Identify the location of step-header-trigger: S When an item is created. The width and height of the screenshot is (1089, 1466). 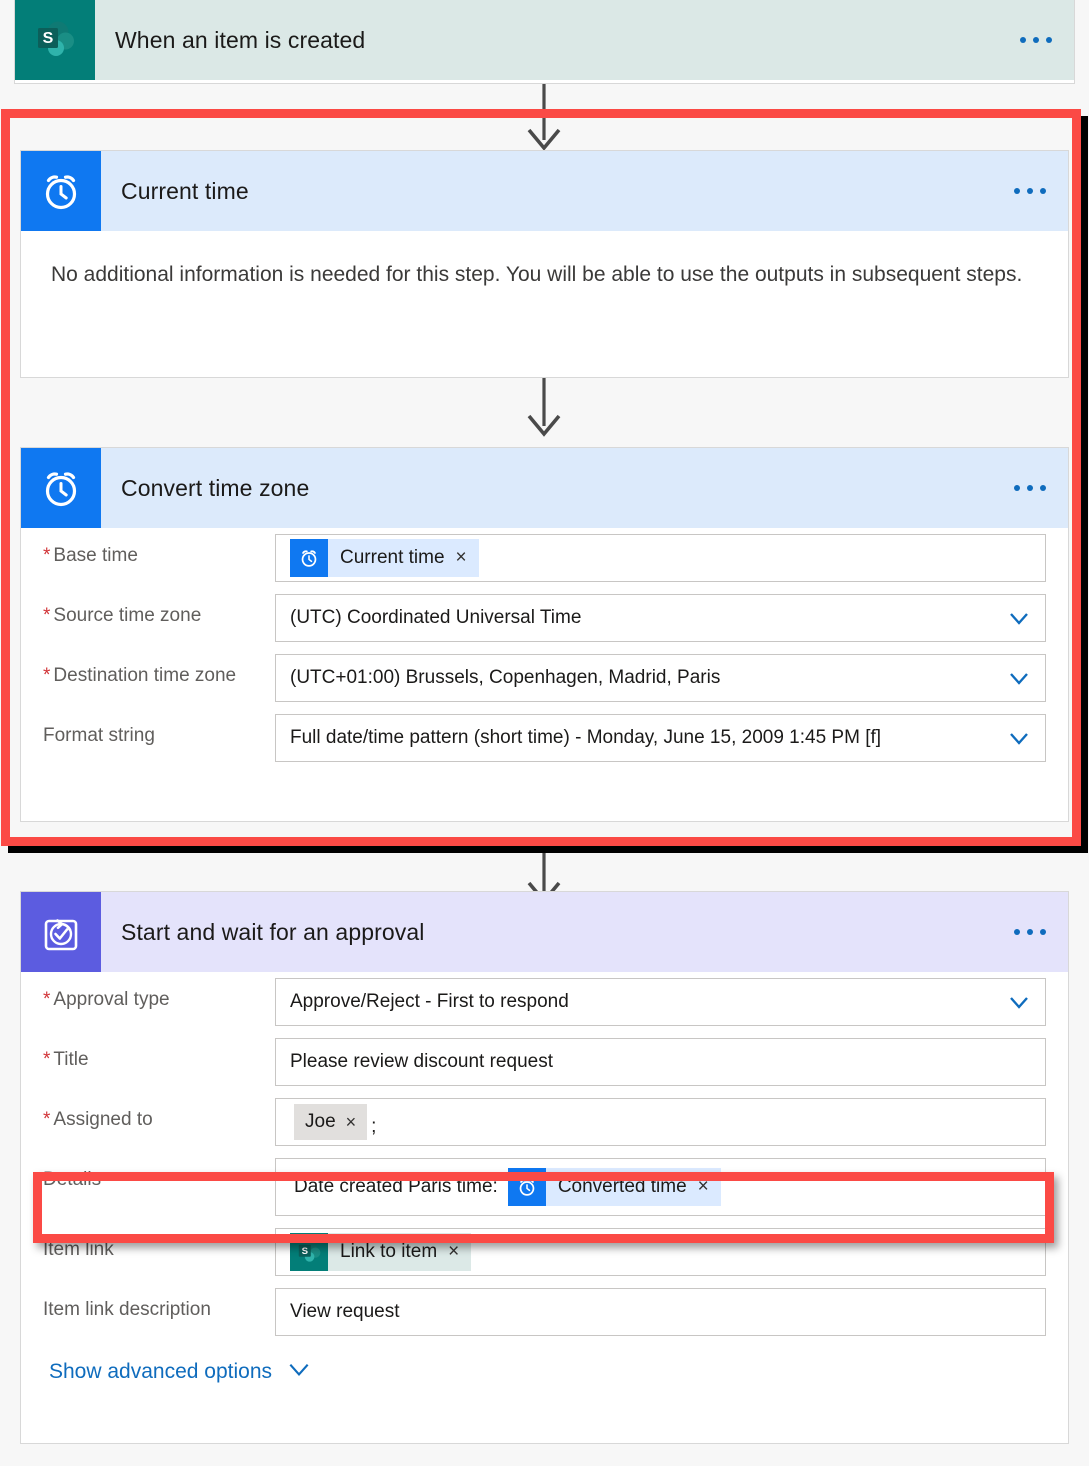
(544, 40).